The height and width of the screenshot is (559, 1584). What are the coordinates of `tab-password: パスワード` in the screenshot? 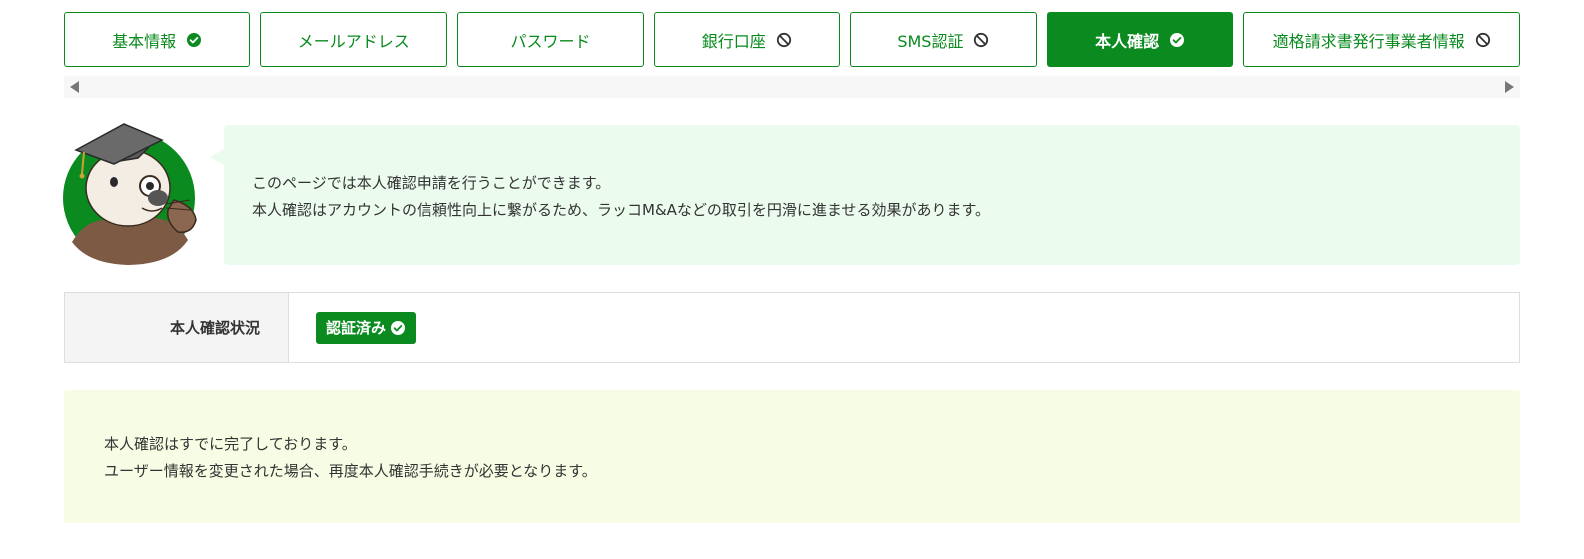 It's located at (550, 39).